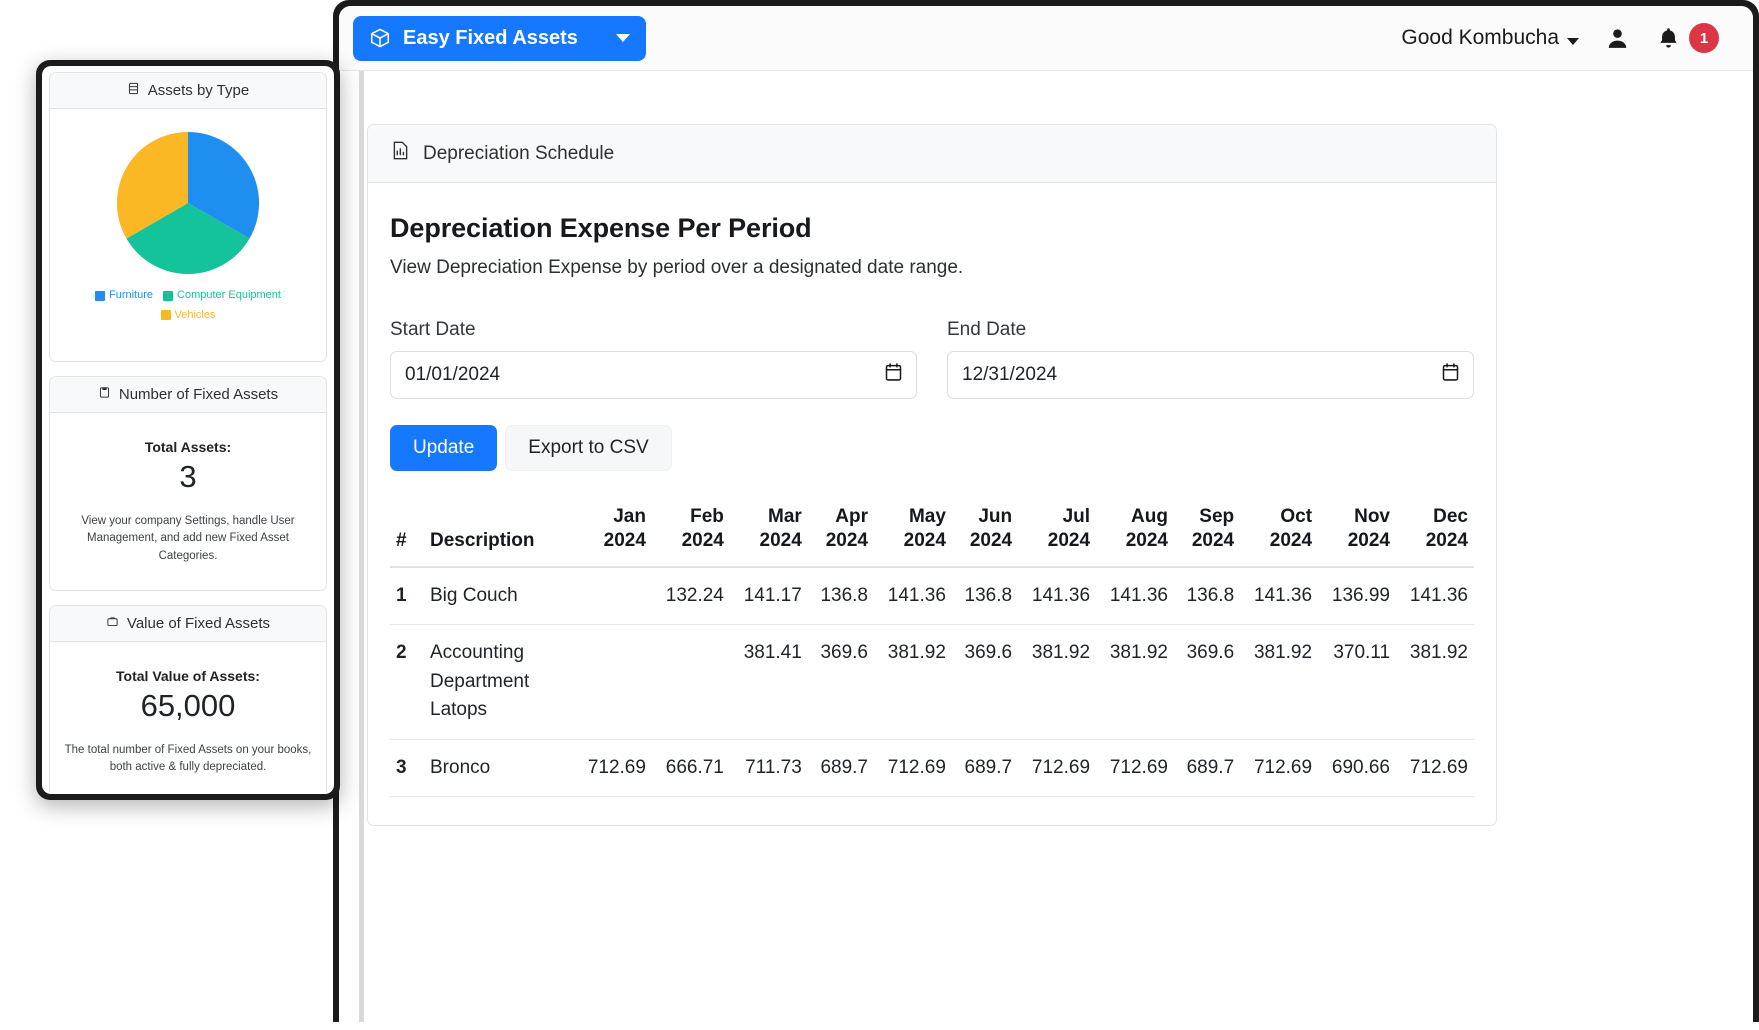  What do you see at coordinates (490, 37) in the screenshot?
I see `brand-label: Easy Fixed Assets` at bounding box center [490, 37].